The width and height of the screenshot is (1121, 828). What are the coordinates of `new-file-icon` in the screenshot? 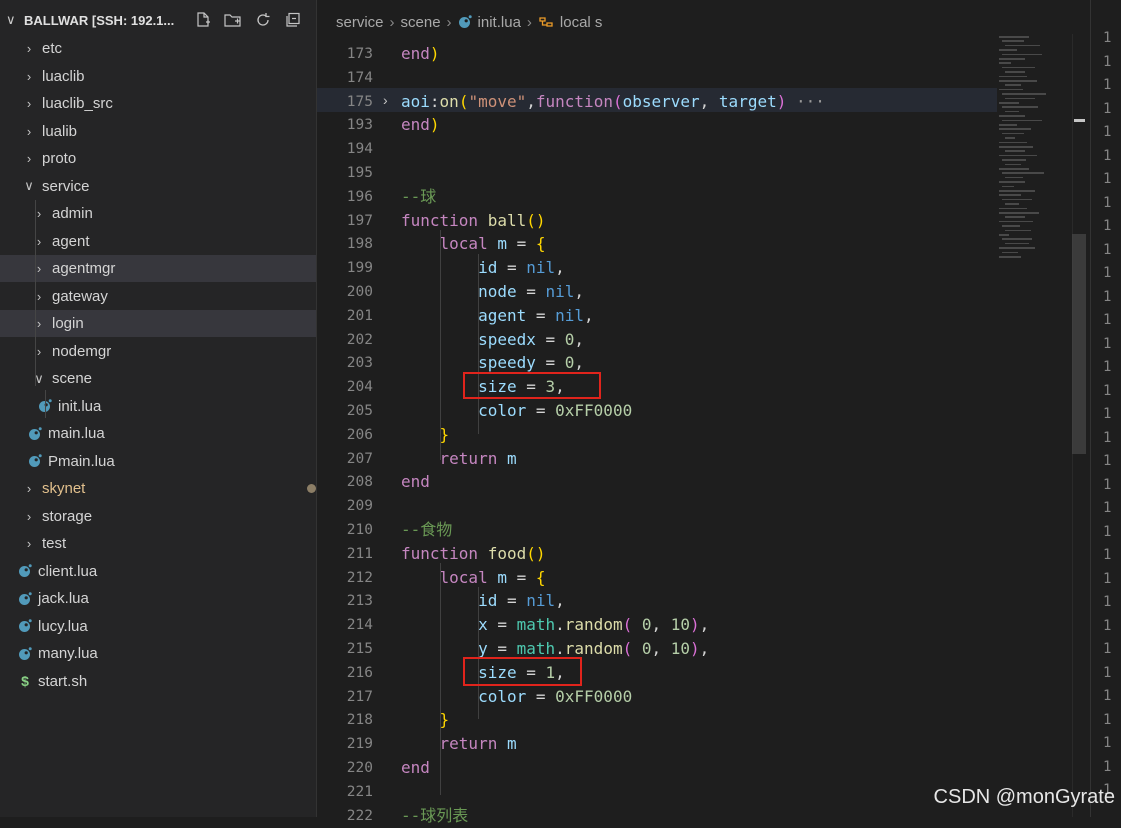 It's located at (203, 20).